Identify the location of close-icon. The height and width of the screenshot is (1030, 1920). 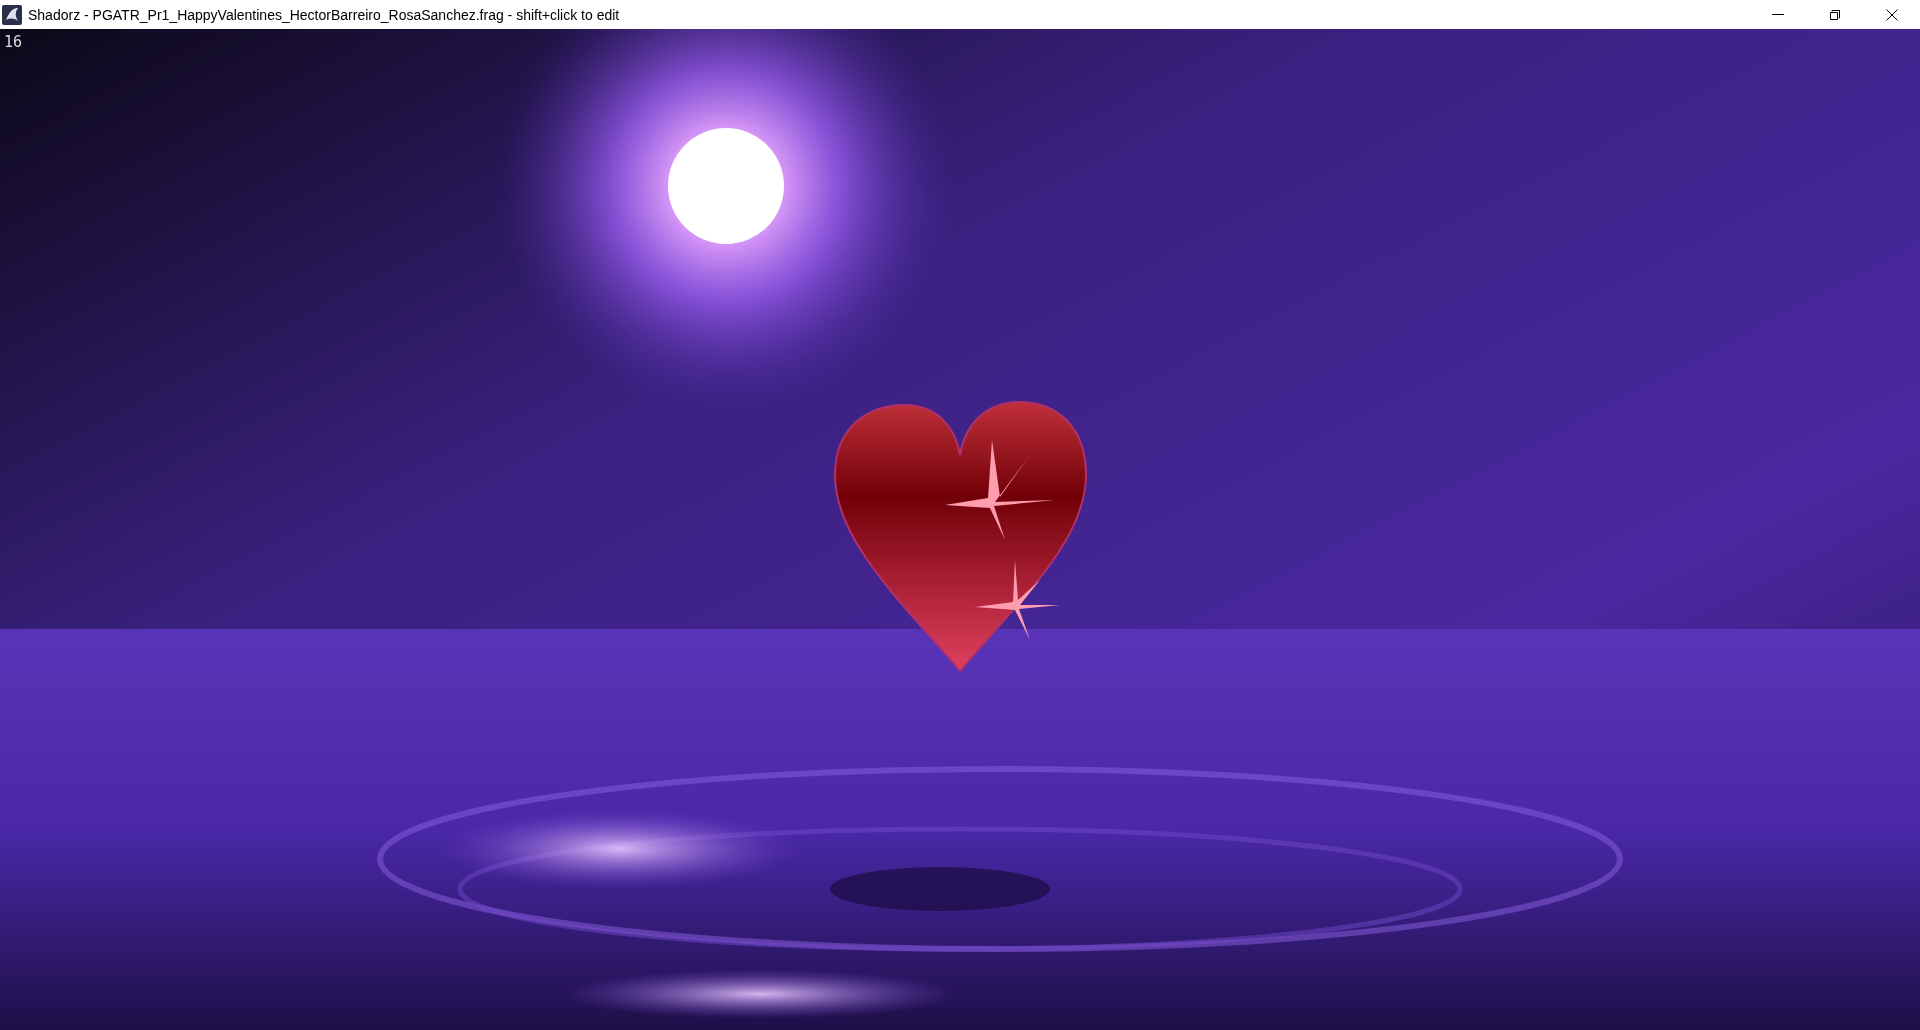
(1891, 14).